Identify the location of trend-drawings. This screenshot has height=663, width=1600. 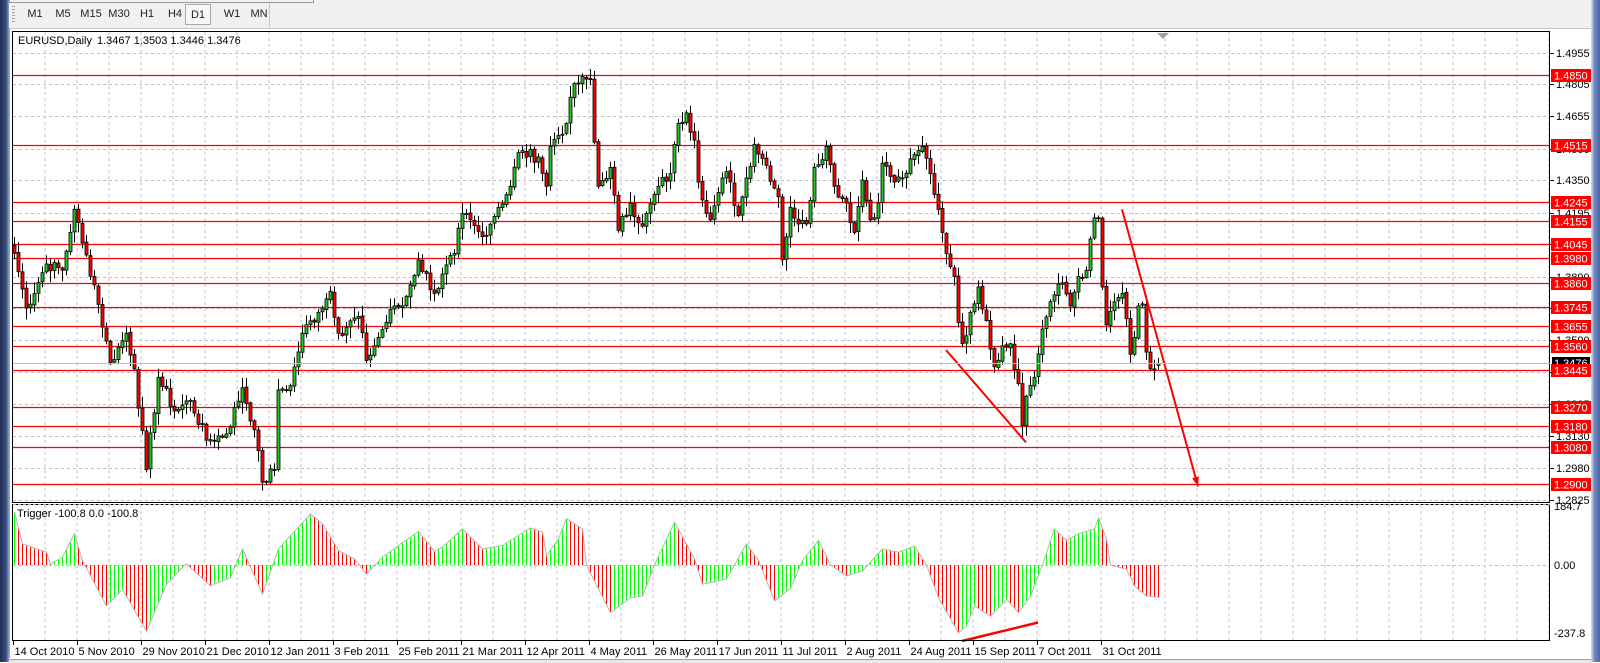
(1072, 426).